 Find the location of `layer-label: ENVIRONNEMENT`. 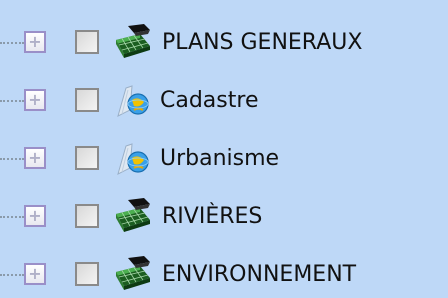

layer-label: ENVIRONNEMENT is located at coordinates (259, 275).